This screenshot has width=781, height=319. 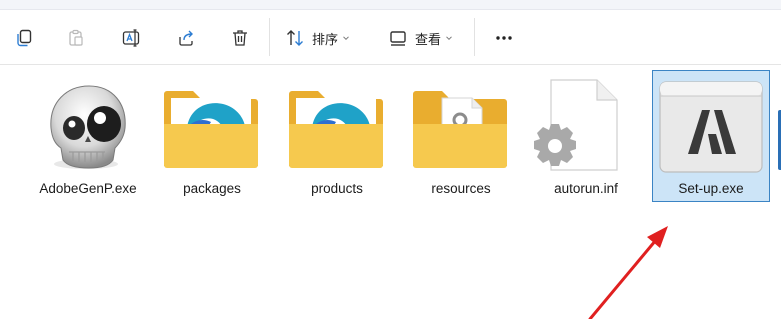 I want to click on file-item-products: products, so click(x=337, y=136).